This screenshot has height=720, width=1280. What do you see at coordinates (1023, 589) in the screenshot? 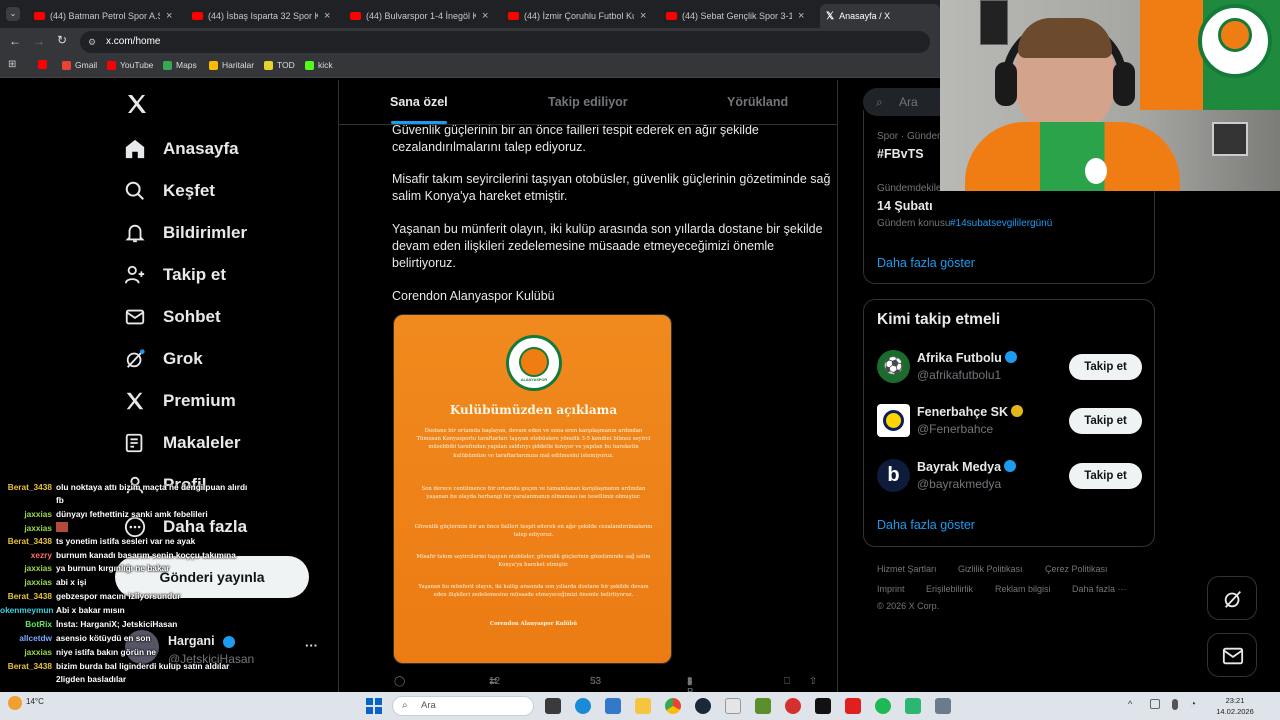
I see `footer-link: Reklam bilgisi` at bounding box center [1023, 589].